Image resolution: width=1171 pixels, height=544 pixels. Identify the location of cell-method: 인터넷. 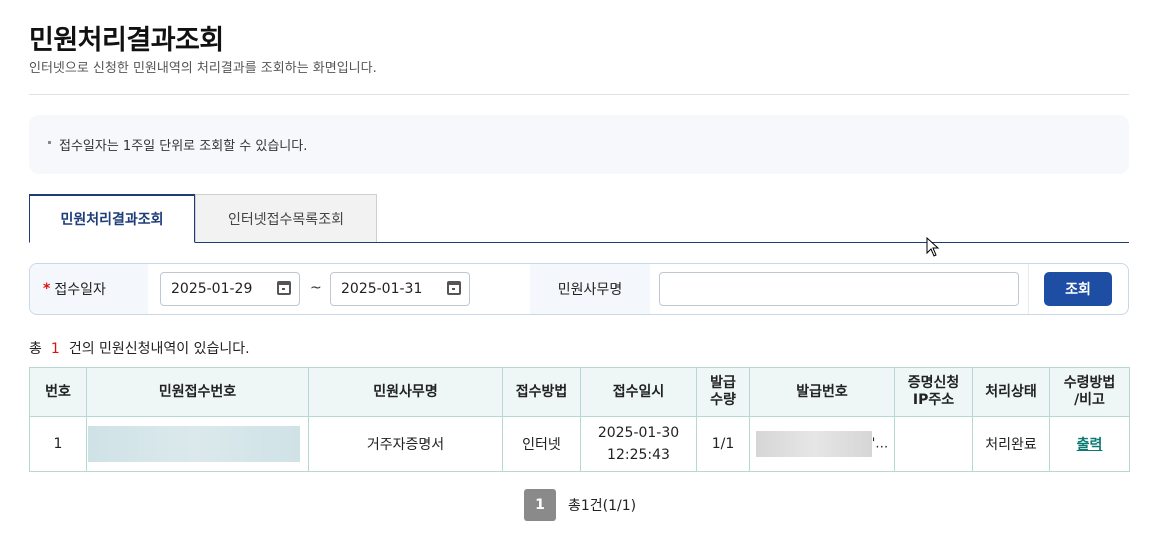
(541, 444).